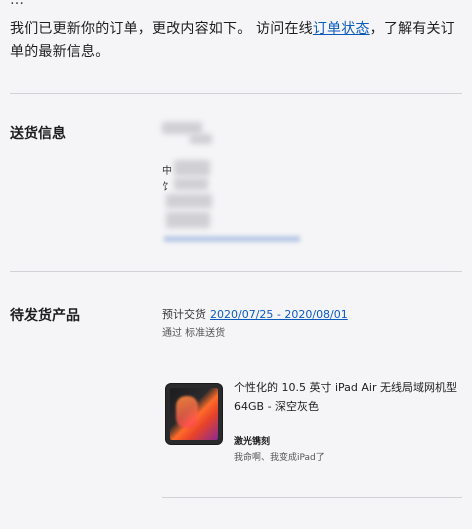  What do you see at coordinates (161, 29) in the screenshot?
I see `intro-text-before: 我们已更新你的订单，更改内容如下。 访问在线` at bounding box center [161, 29].